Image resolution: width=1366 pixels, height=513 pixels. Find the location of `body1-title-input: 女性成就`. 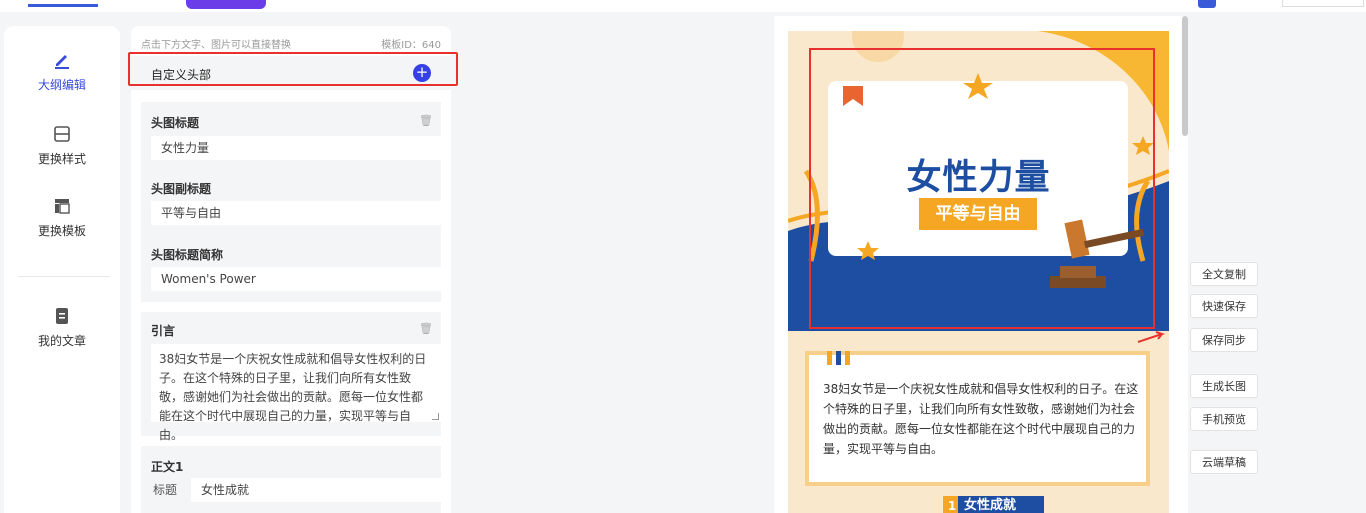

body1-title-input: 女性成就 is located at coordinates (316, 490).